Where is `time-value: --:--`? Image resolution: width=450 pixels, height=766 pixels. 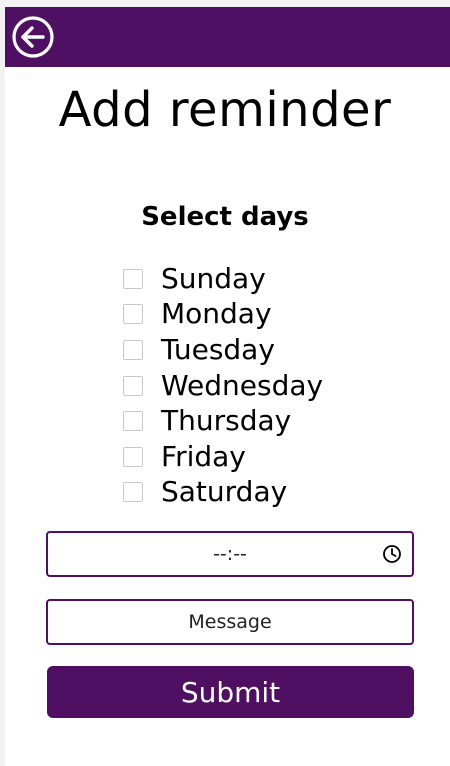 time-value: --:-- is located at coordinates (230, 554).